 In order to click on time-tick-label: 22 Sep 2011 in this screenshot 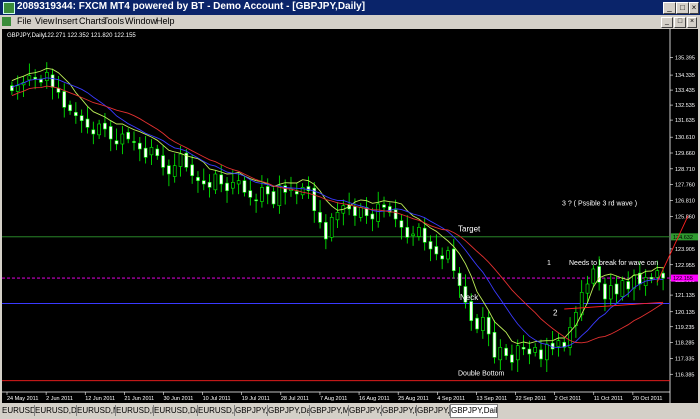, I will do `click(531, 399)`.